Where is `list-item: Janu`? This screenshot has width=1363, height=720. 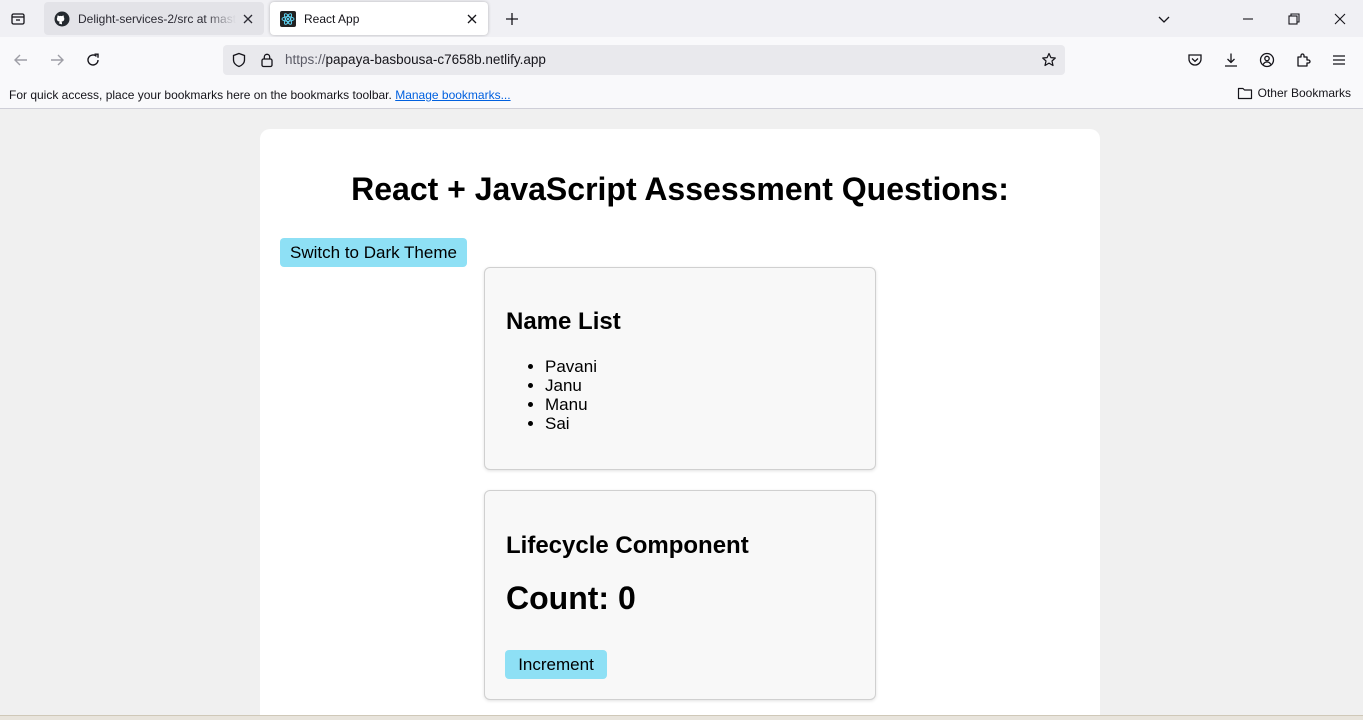
list-item: Janu is located at coordinates (571, 385).